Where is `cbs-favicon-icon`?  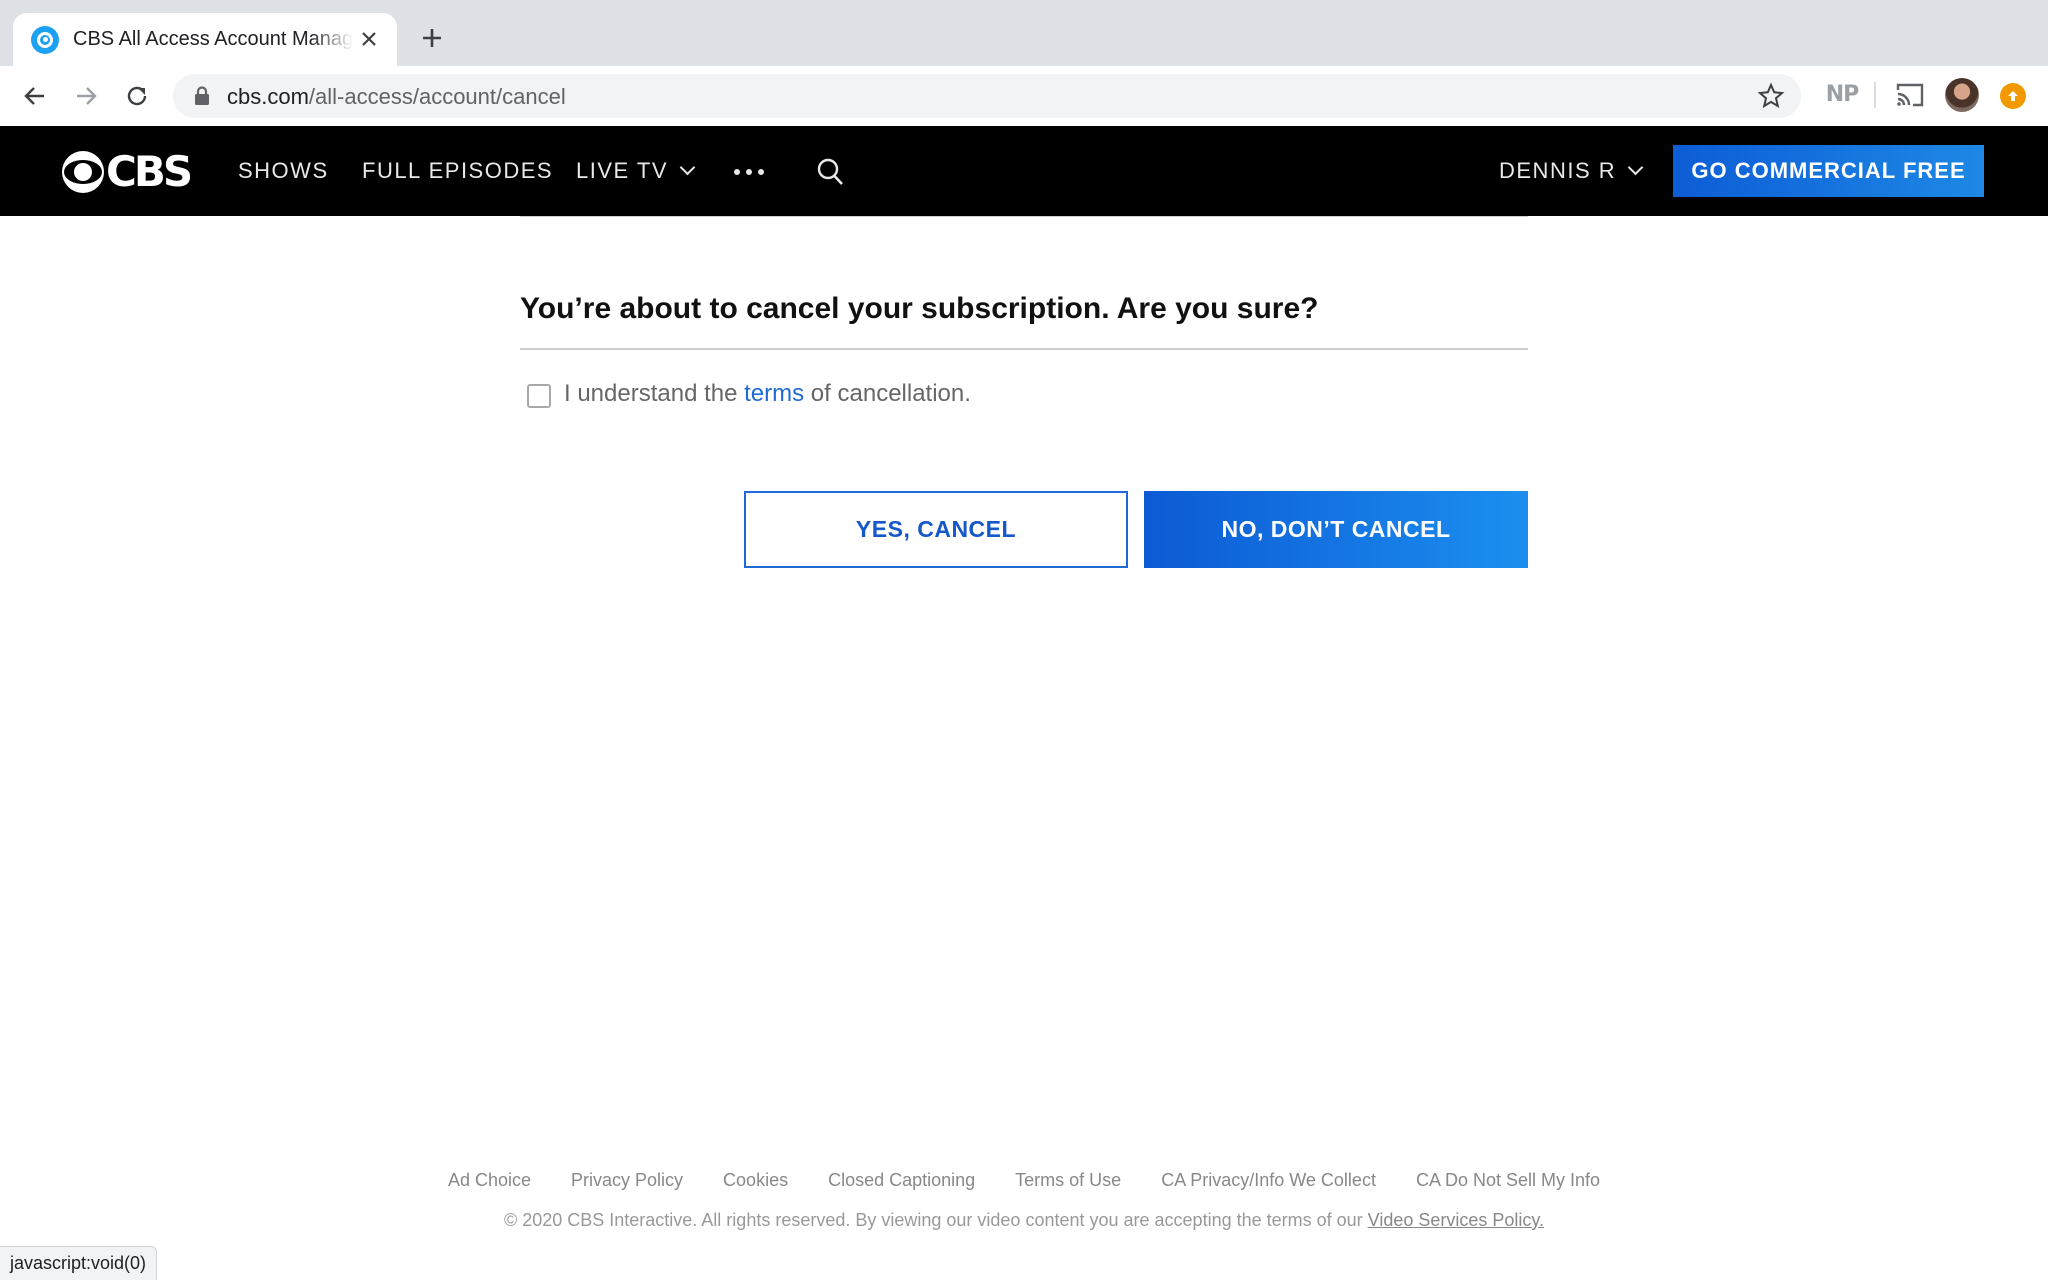 cbs-favicon-icon is located at coordinates (45, 39).